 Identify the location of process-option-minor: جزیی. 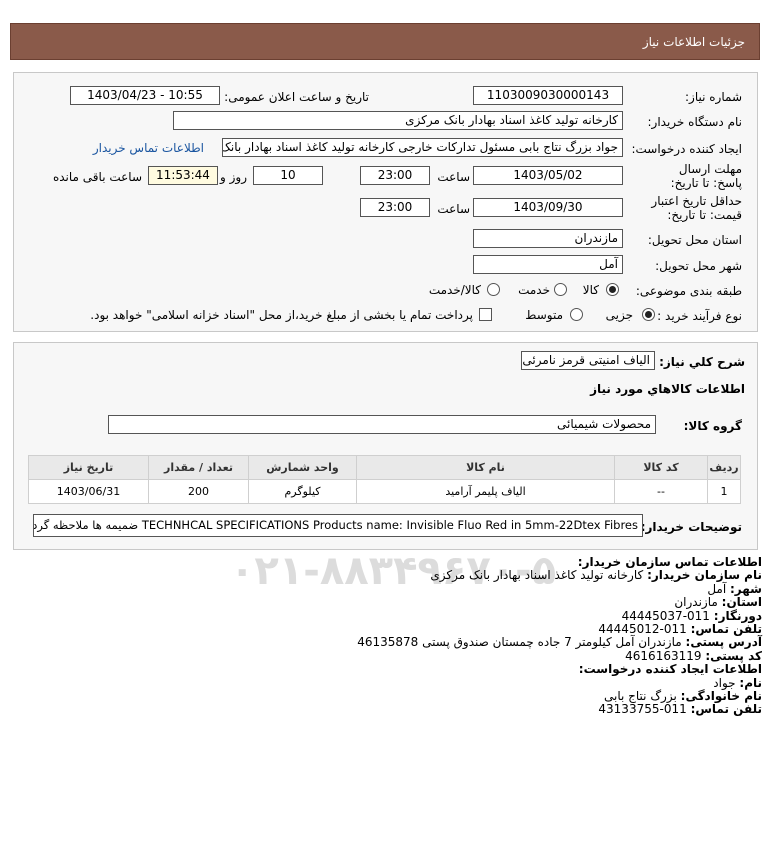
(619, 315).